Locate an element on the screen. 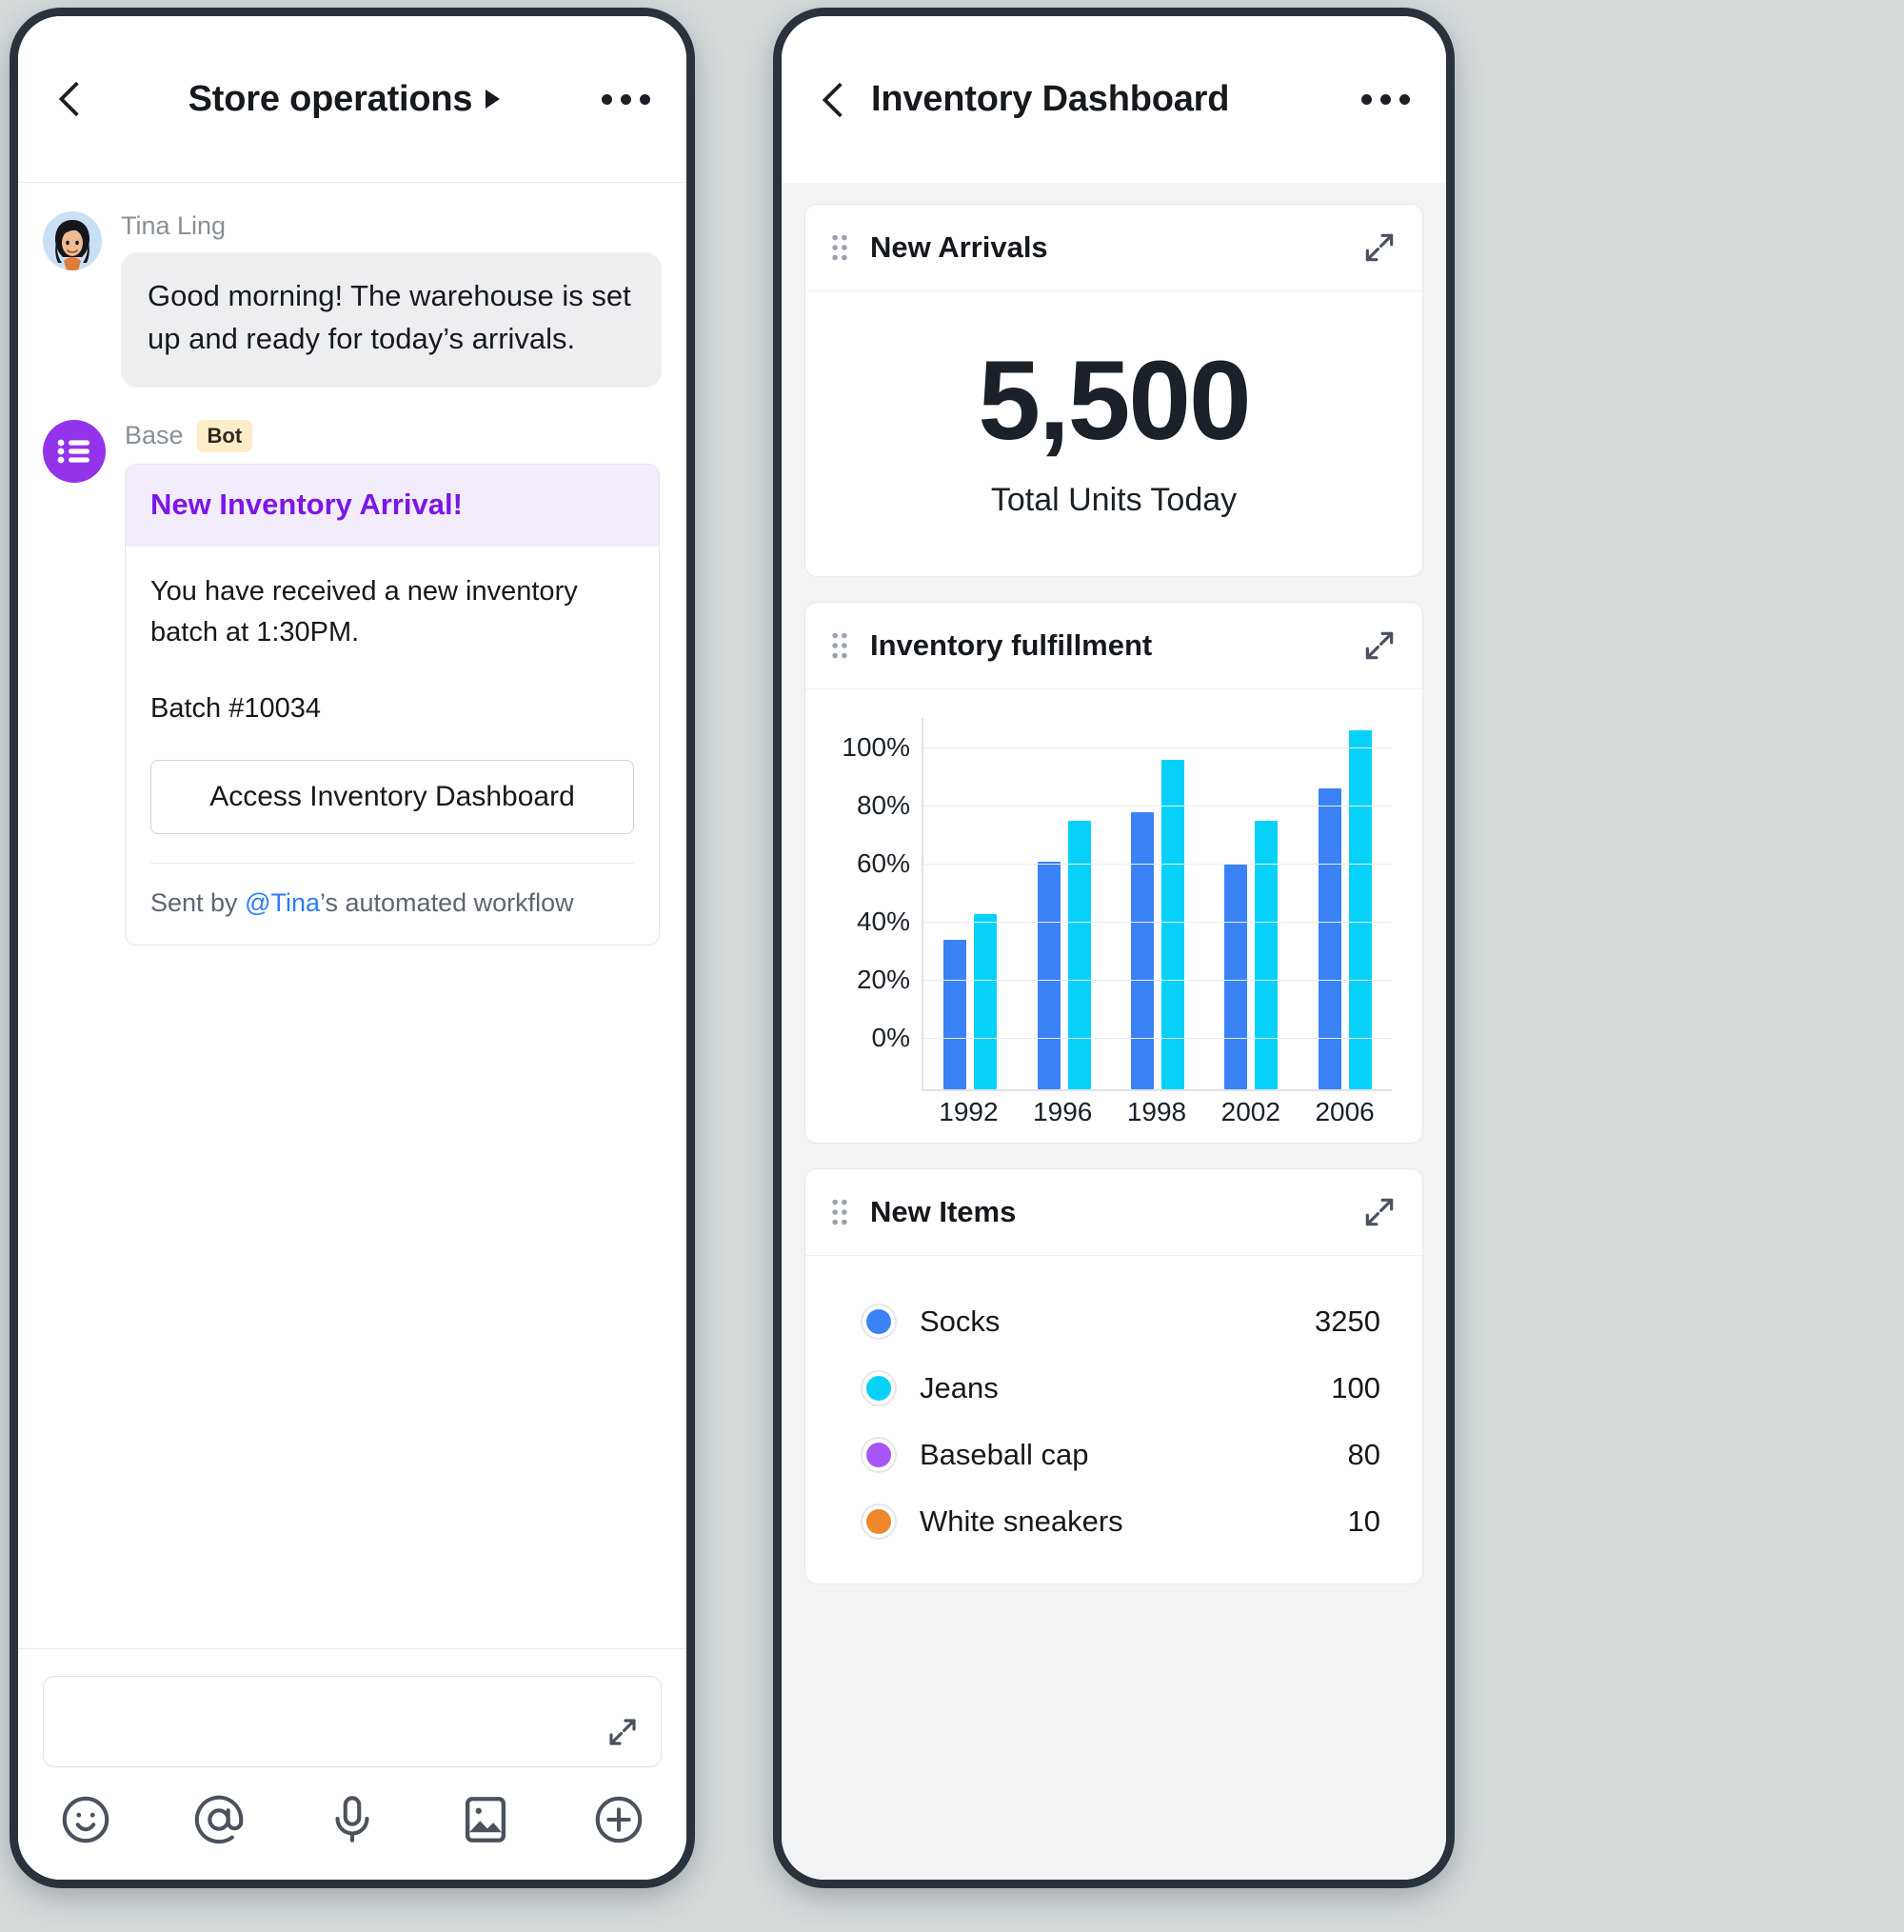  x-axis-tick: 1992 is located at coordinates (969, 1111).